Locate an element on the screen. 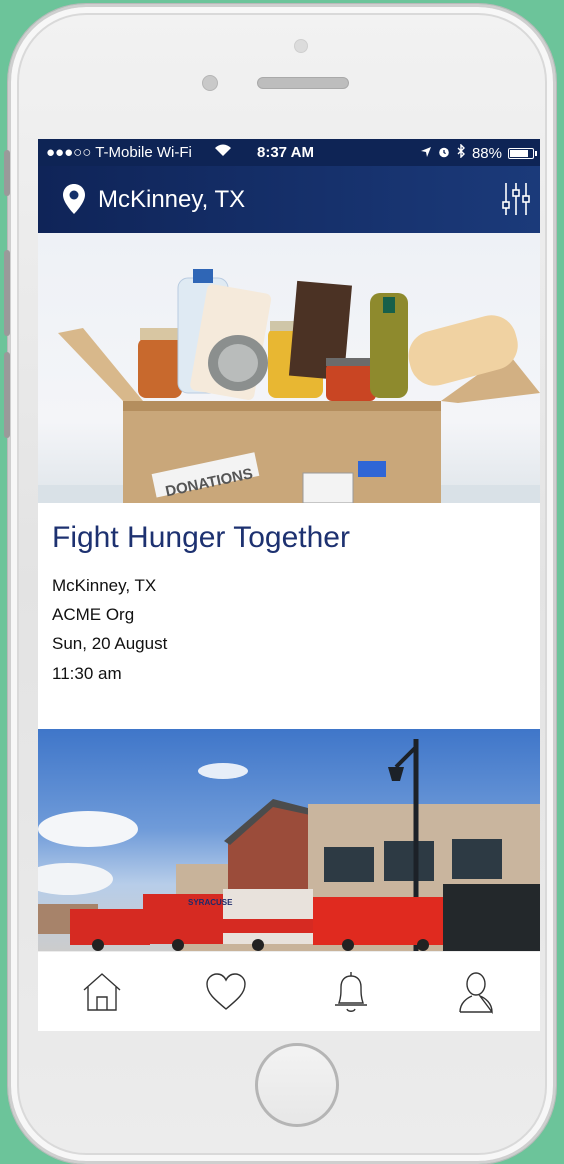  event-date: Sun, 20 August is located at coordinates (110, 643).